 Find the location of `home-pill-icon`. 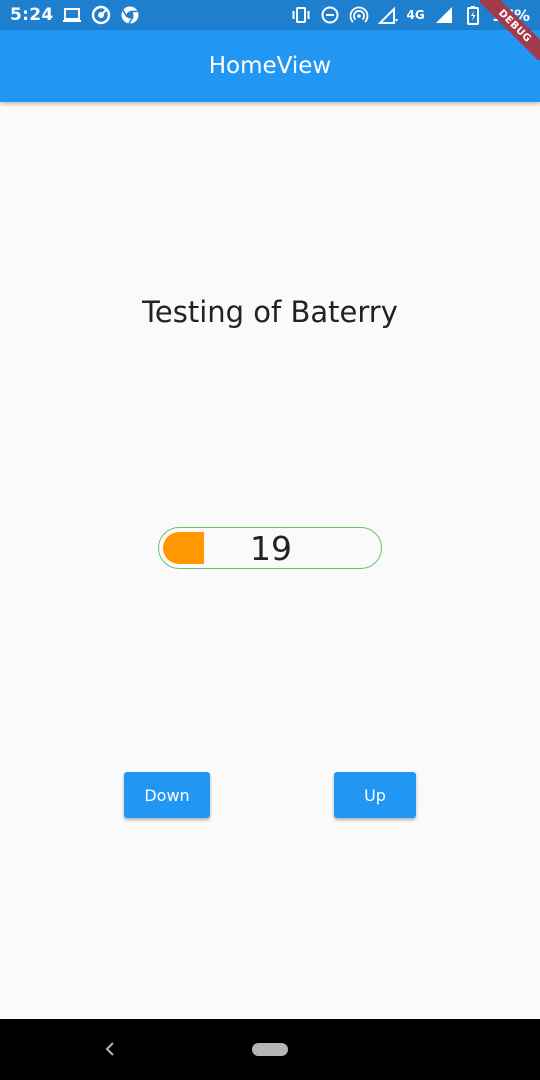

home-pill-icon is located at coordinates (270, 1049).